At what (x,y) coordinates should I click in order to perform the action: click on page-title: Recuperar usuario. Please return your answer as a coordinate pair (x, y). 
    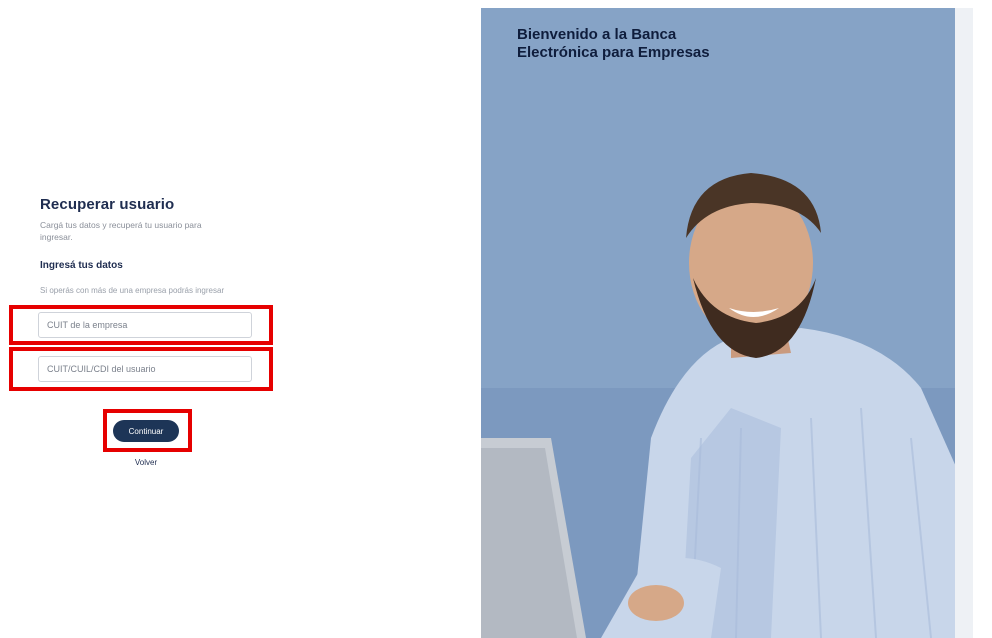
    Looking at the image, I should click on (107, 204).